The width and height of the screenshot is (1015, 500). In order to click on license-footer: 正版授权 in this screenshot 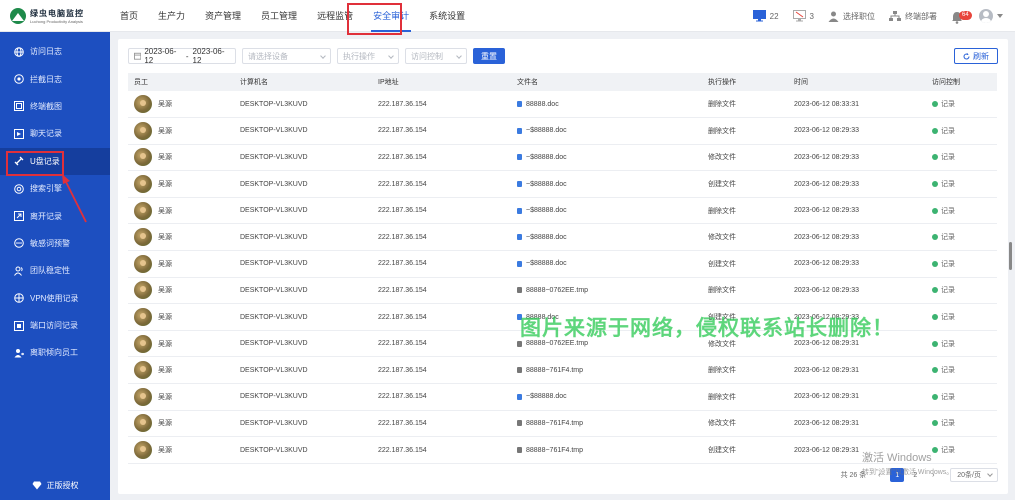, I will do `click(55, 485)`.